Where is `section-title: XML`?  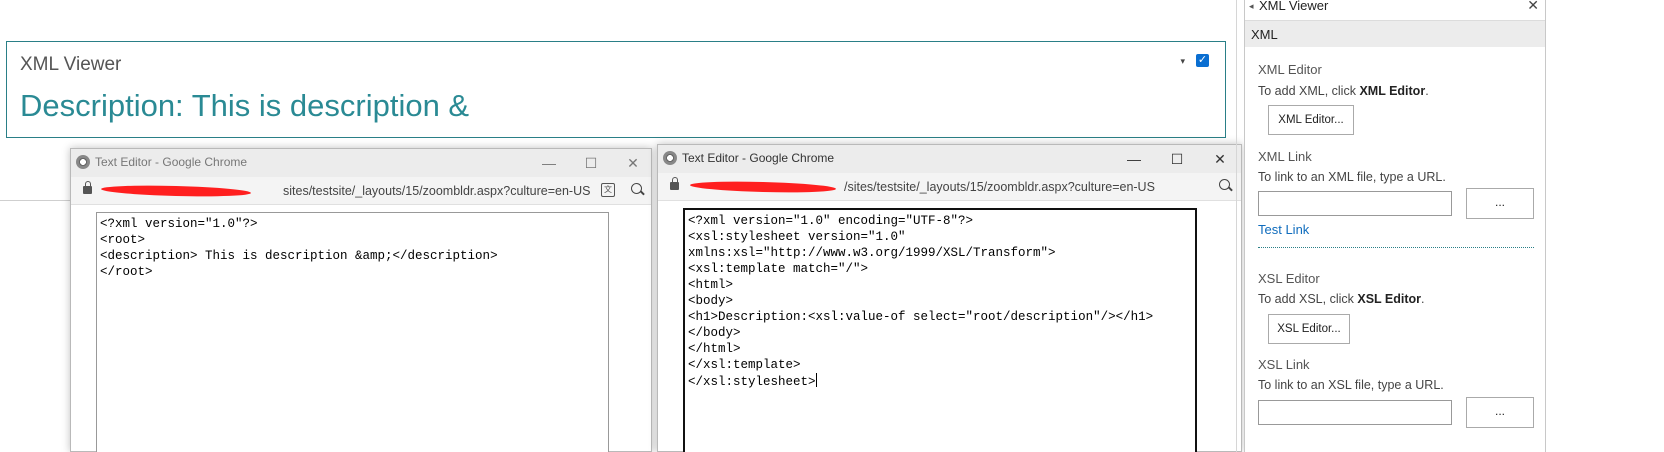 section-title: XML is located at coordinates (1264, 34).